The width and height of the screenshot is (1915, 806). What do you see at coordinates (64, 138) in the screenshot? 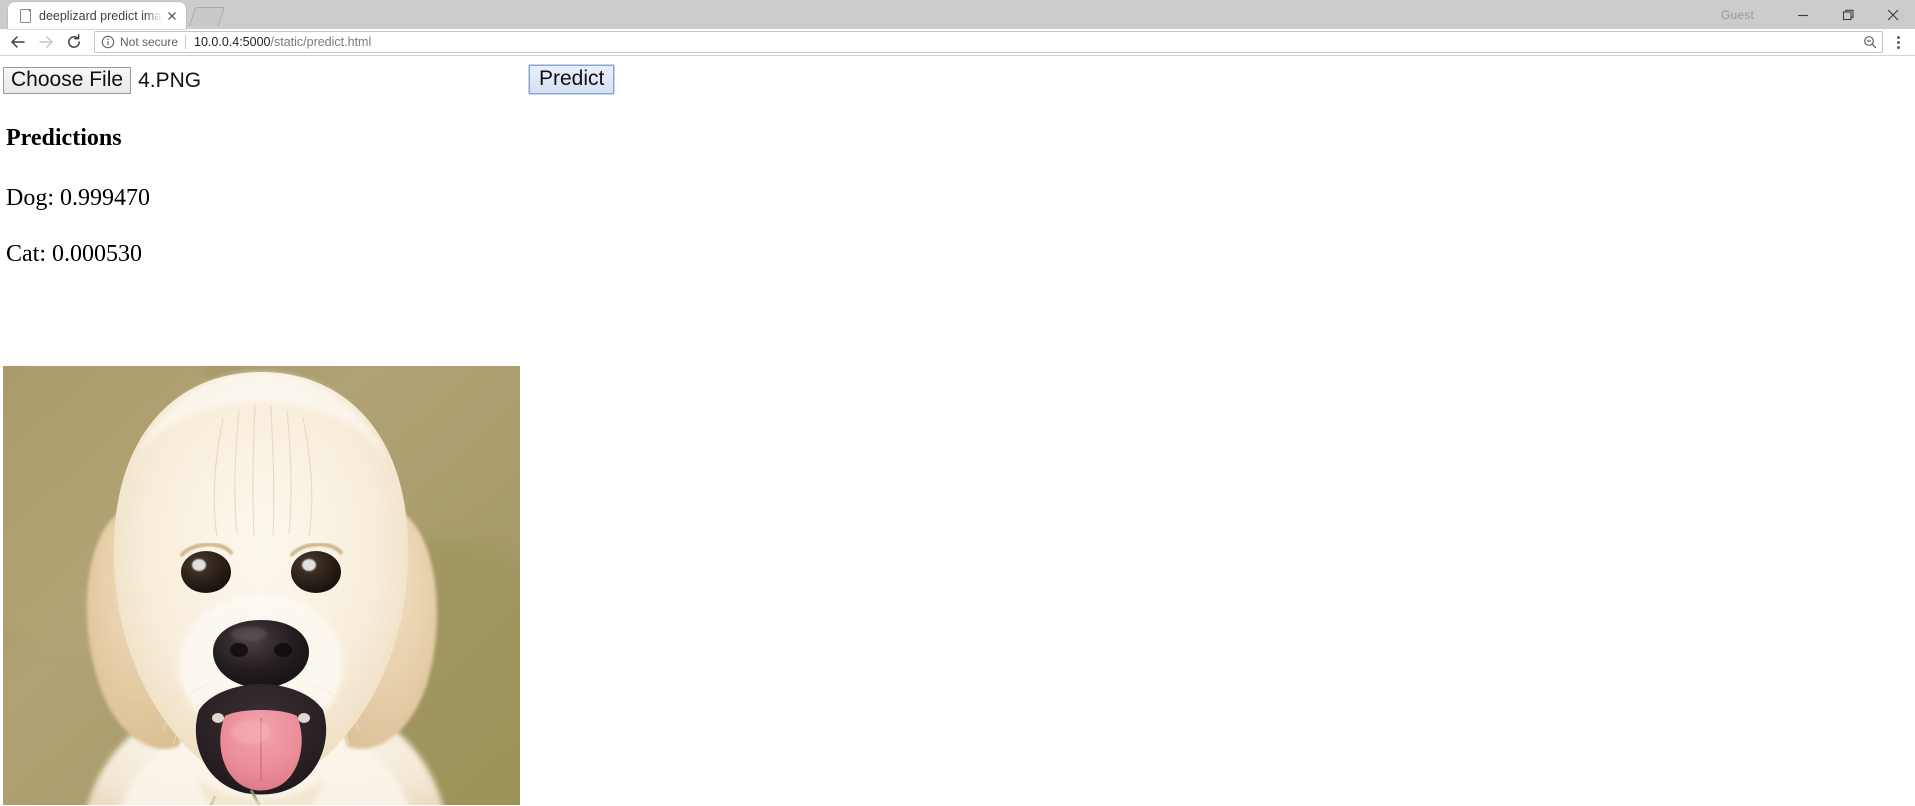
I see `page-title: Predictions` at bounding box center [64, 138].